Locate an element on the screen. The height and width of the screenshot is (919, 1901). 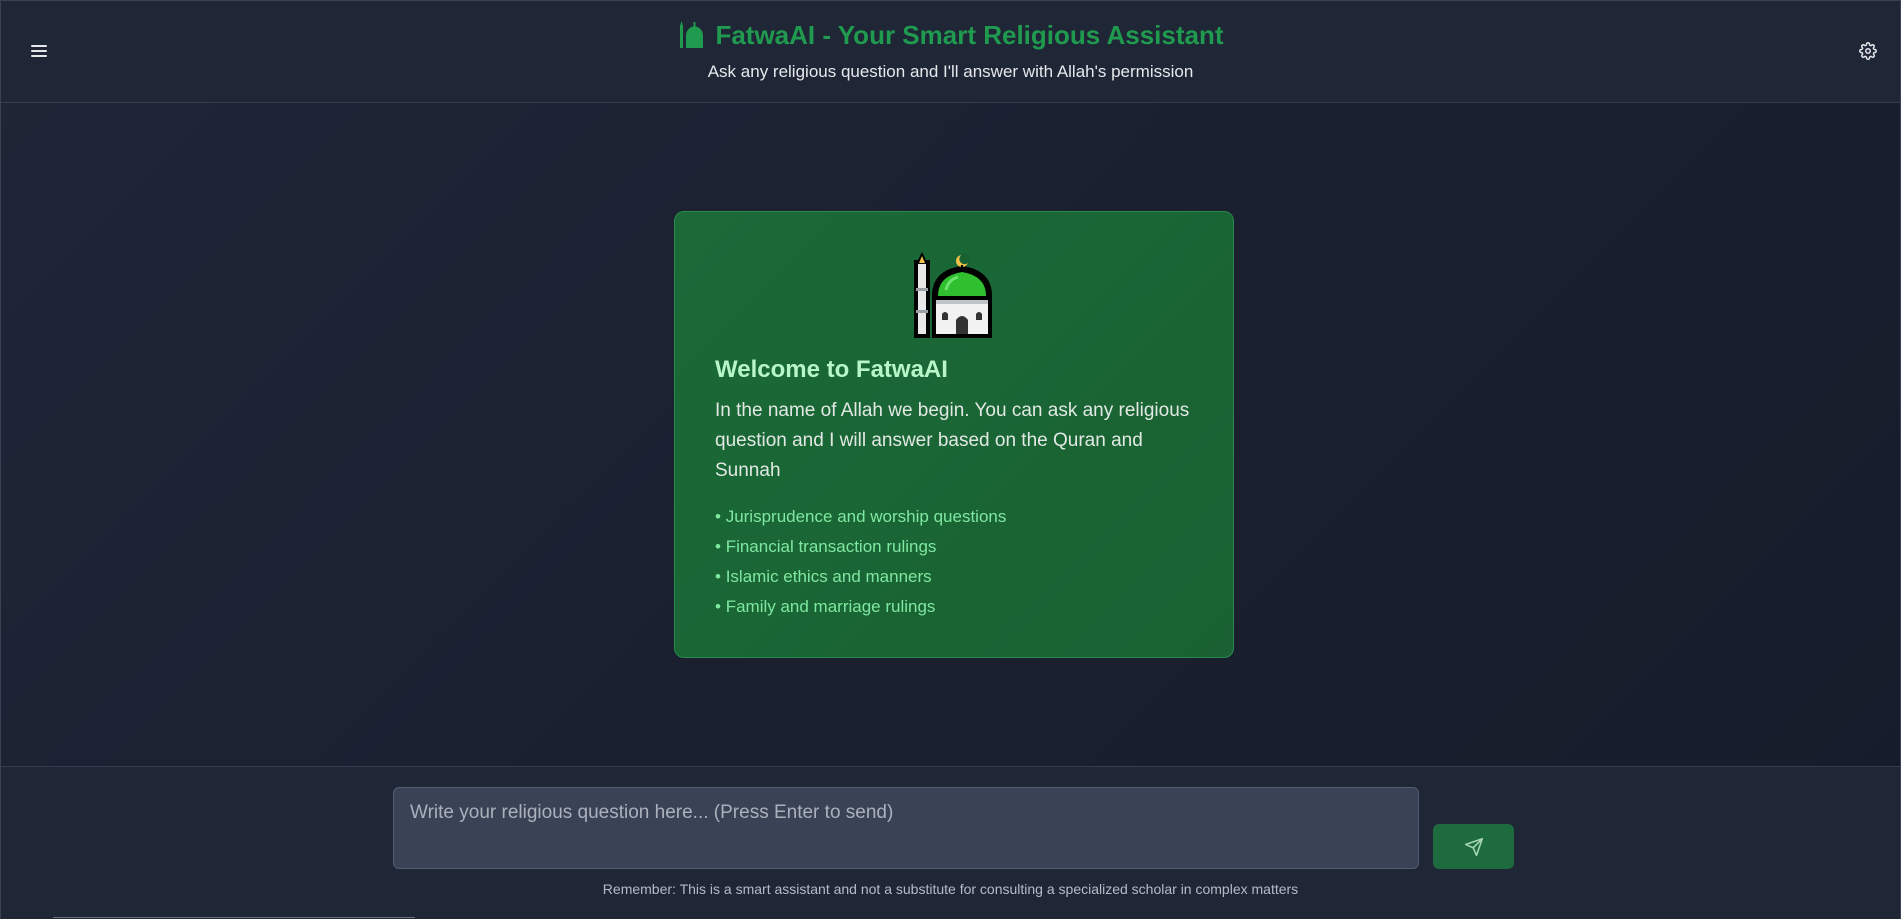
feature-item: Financial transaction rulings is located at coordinates (954, 547).